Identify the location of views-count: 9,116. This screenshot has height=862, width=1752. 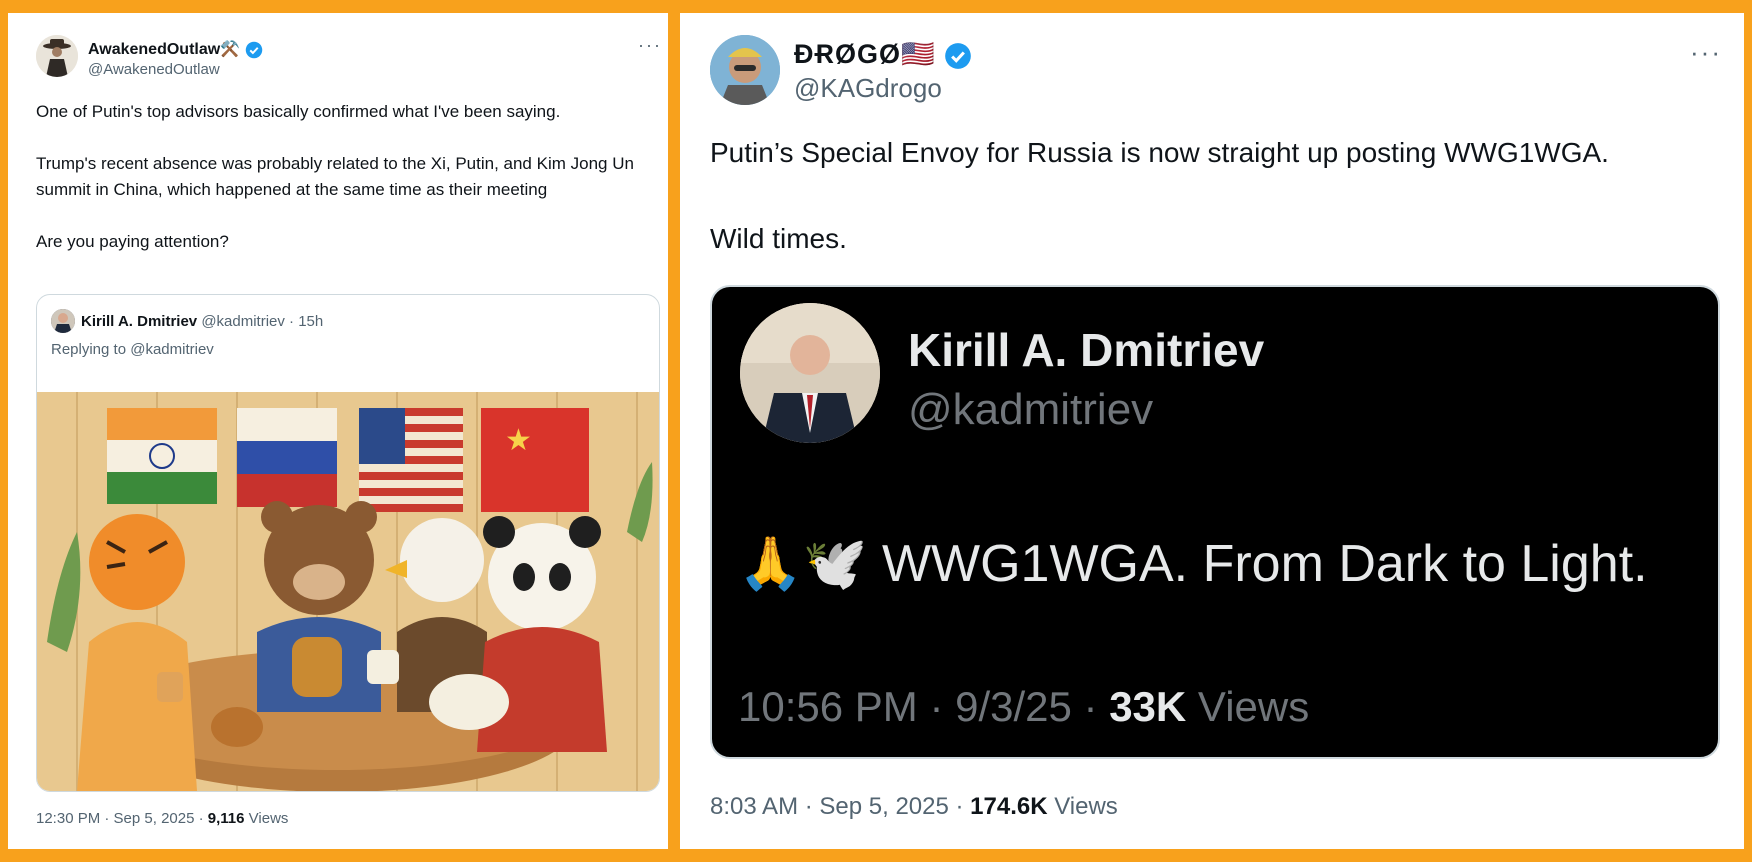
(226, 818).